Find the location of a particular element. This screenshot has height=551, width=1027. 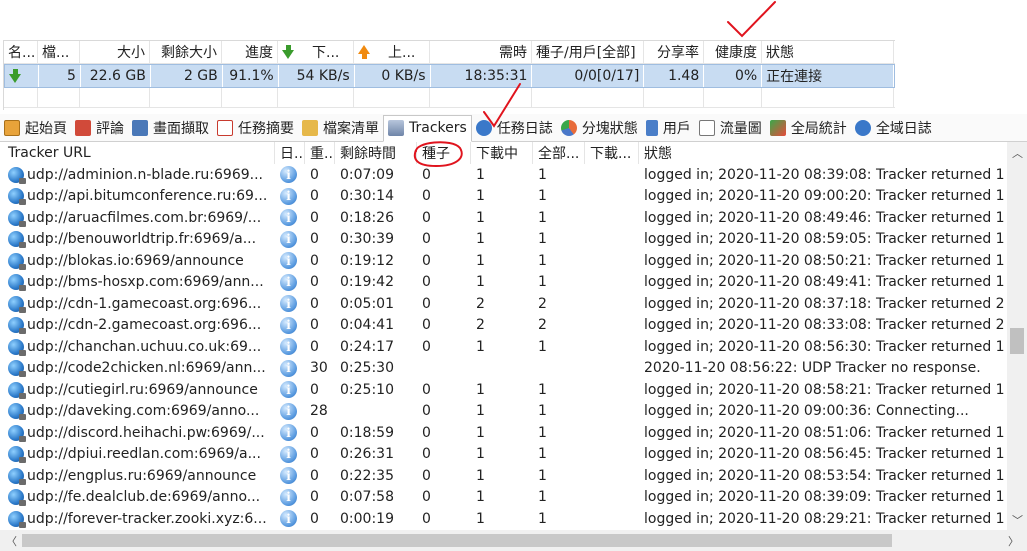

annotation-check-trackers is located at coordinates (502, 105).